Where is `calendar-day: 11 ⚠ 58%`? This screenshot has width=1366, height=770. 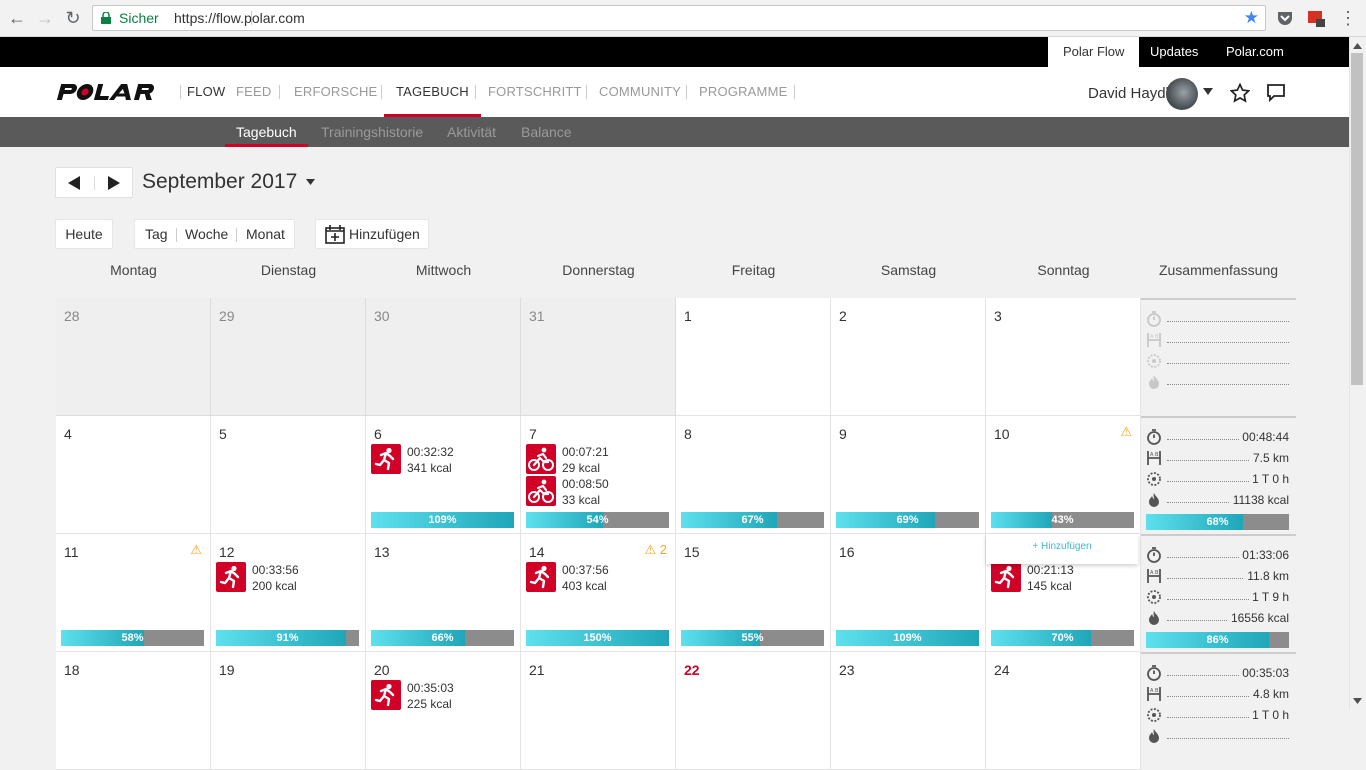 calendar-day: 11 ⚠ 58% is located at coordinates (133, 593).